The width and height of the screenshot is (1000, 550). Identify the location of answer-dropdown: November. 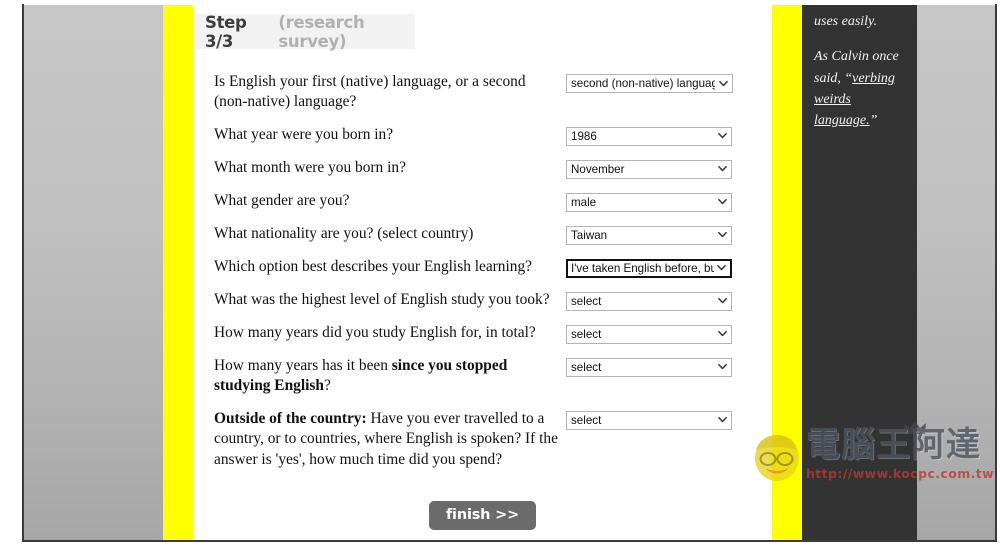
(649, 169).